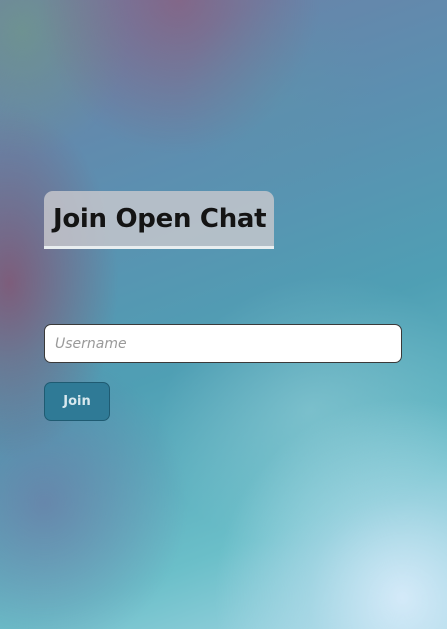 This screenshot has width=447, height=629. What do you see at coordinates (280, 100) in the screenshot?
I see `background-glow` at bounding box center [280, 100].